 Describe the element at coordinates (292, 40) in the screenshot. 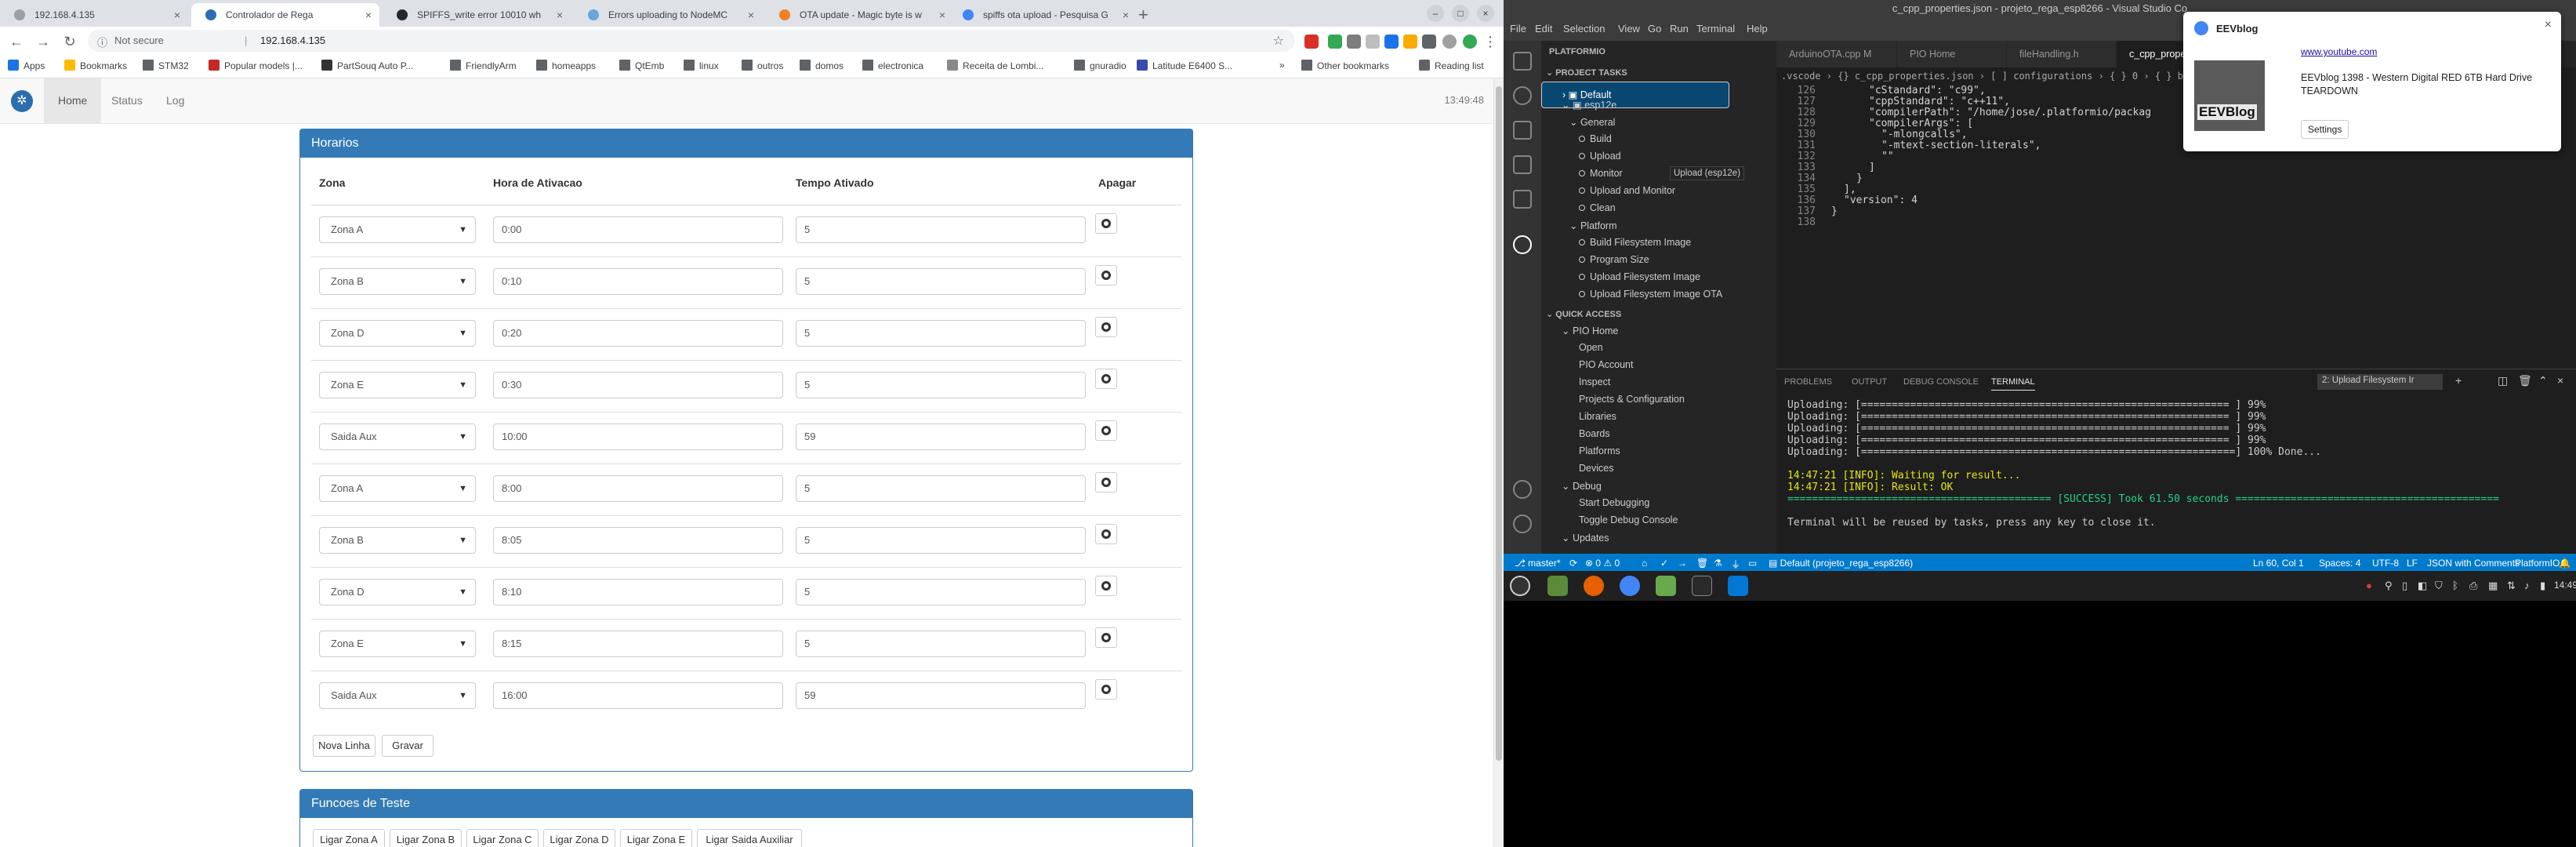

I see `url-text: 192.168.4.135` at that location.